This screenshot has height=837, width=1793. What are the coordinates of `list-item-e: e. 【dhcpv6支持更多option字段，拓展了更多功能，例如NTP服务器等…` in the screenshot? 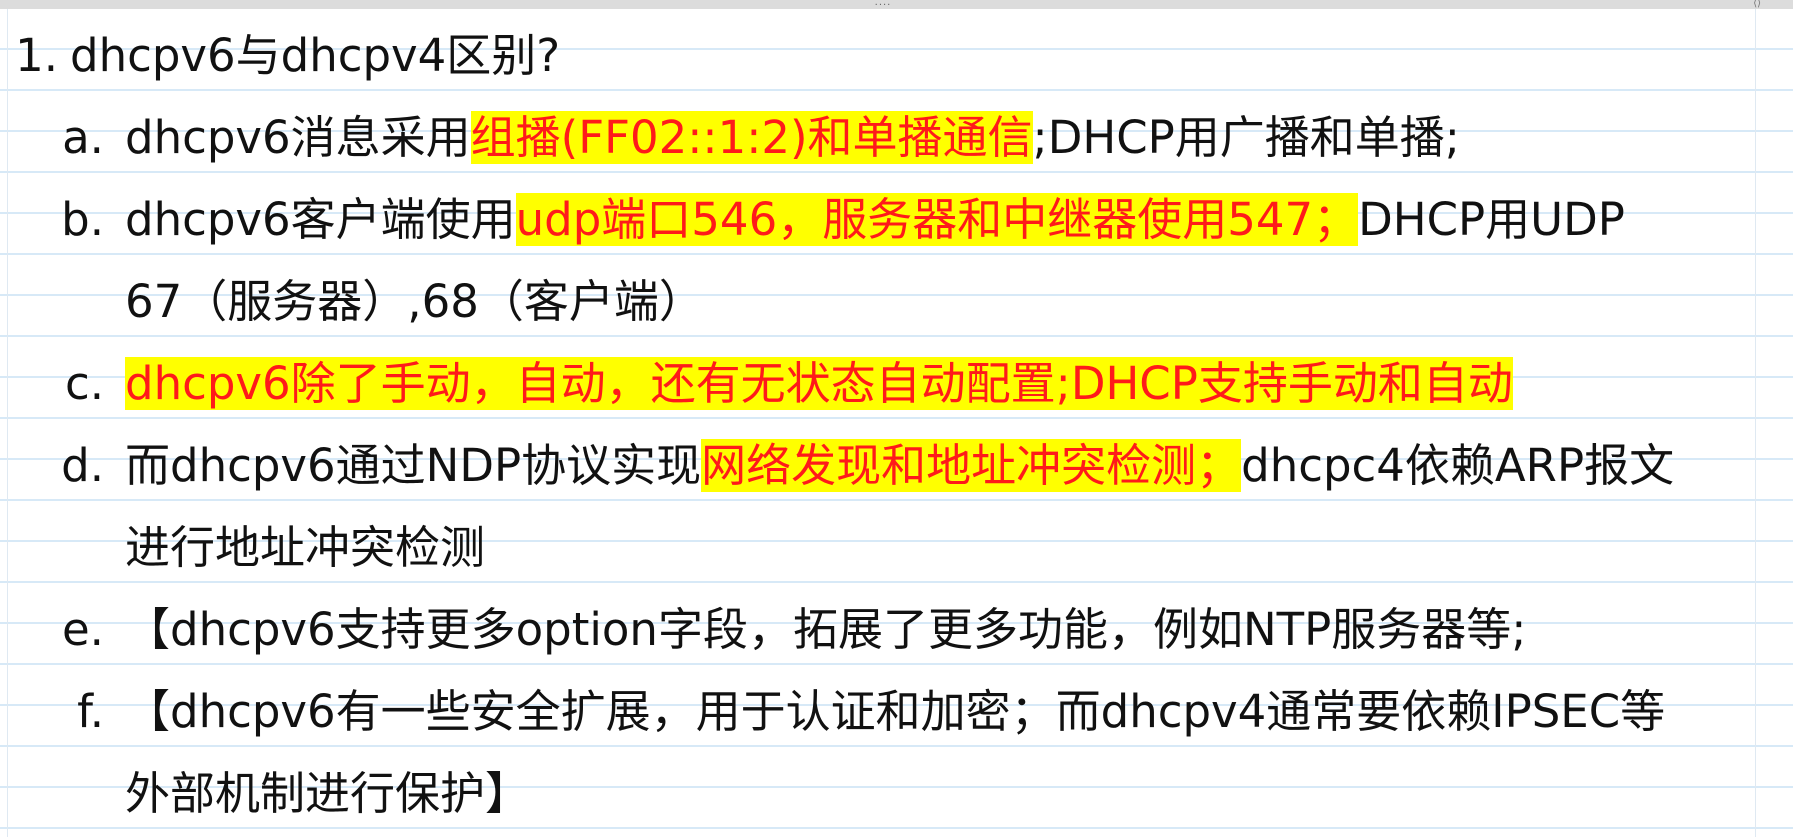 It's located at (896, 630).